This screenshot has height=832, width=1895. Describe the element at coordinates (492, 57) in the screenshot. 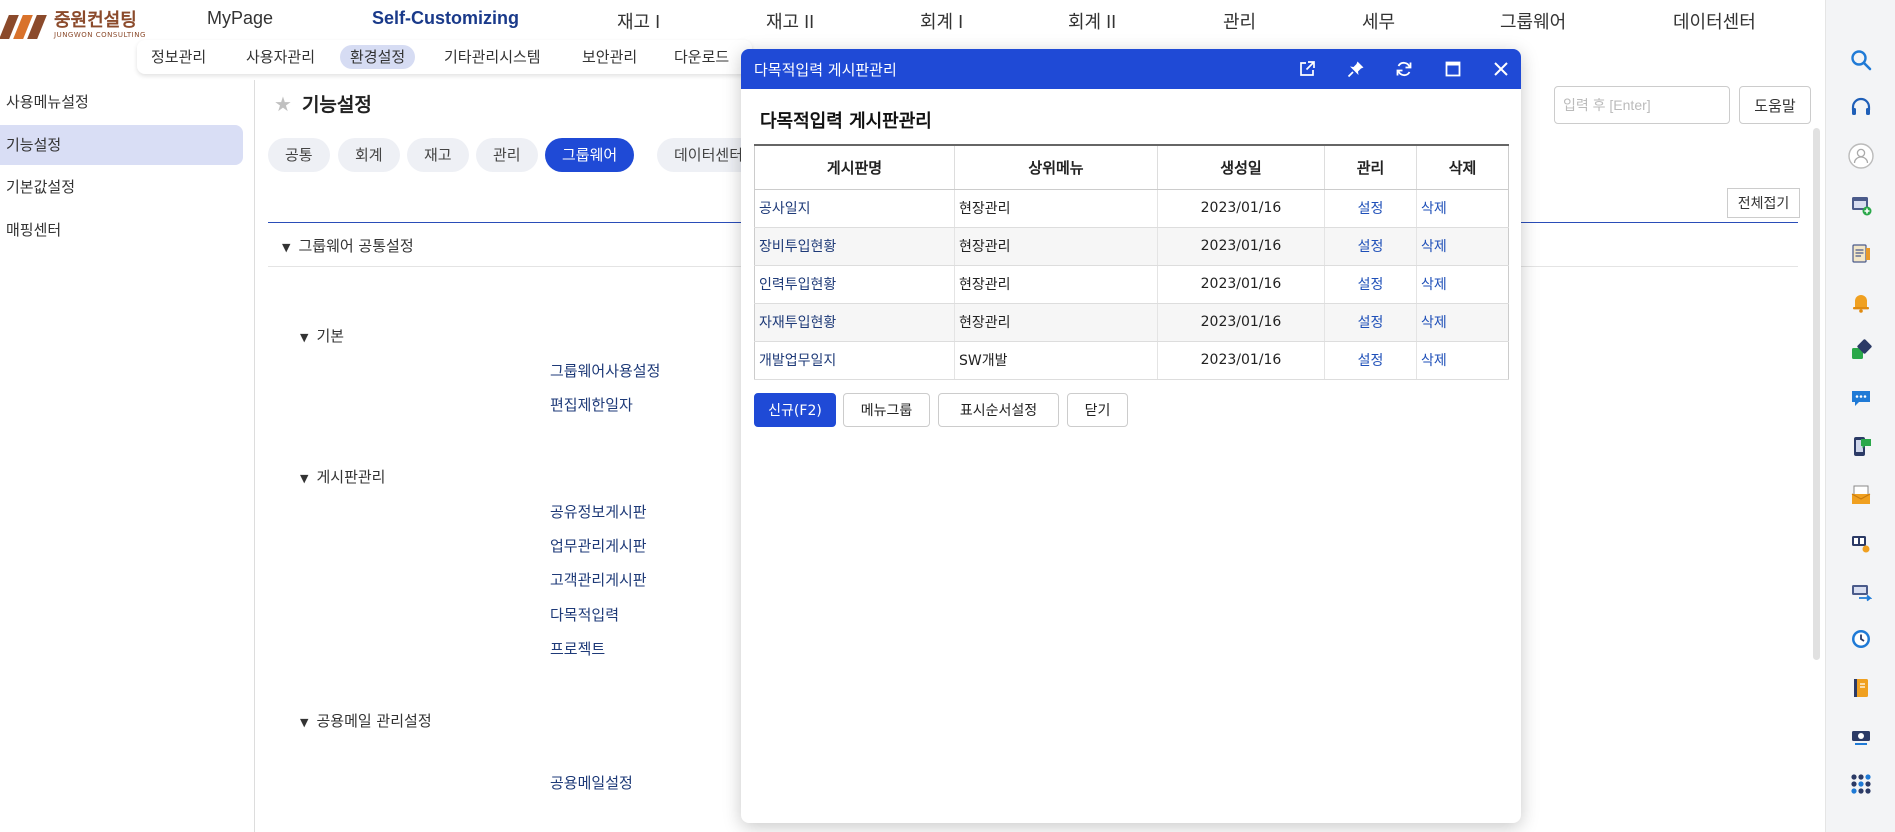

I see `subnav-other-systems: 기타관리시스템` at that location.